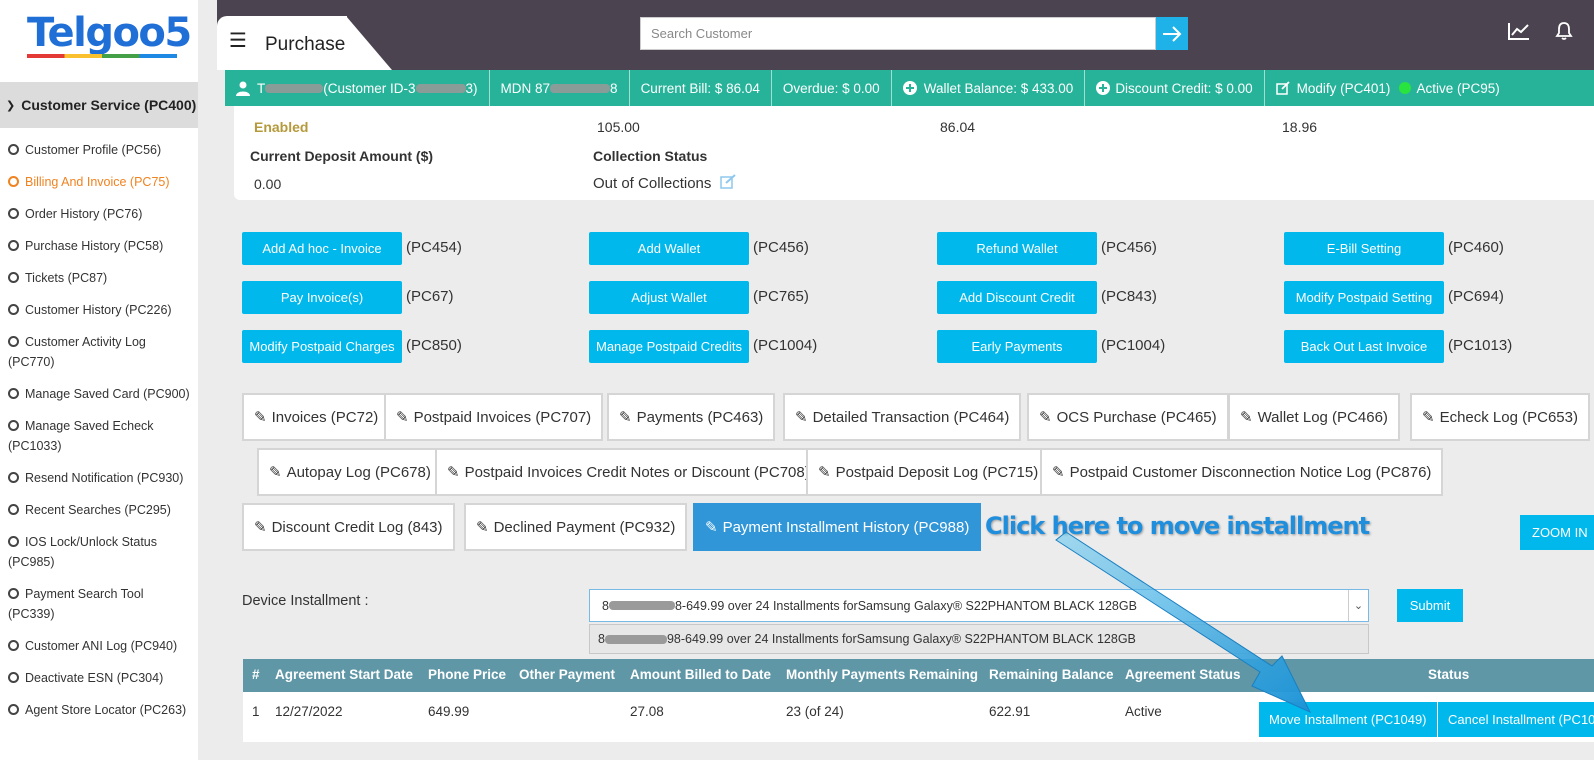 This screenshot has height=760, width=1594. I want to click on sidebar-item-customer-history: Customer History (PC226), so click(99, 310).